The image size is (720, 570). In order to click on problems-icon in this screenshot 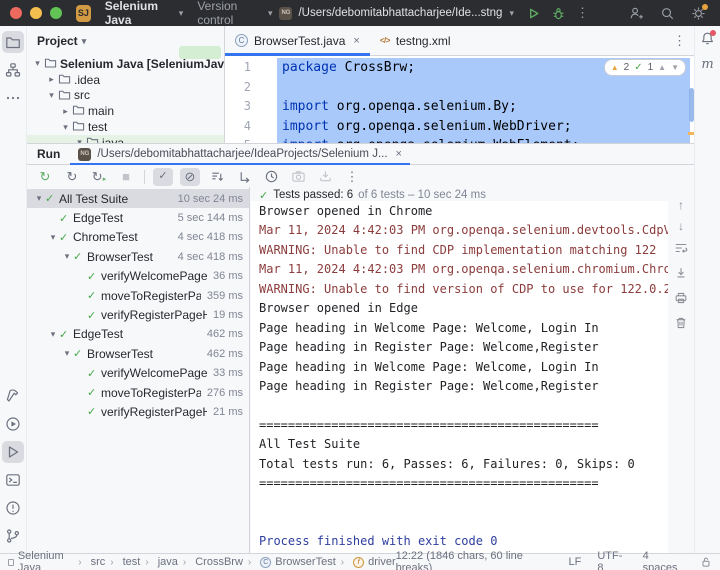, I will do `click(13, 508)`.